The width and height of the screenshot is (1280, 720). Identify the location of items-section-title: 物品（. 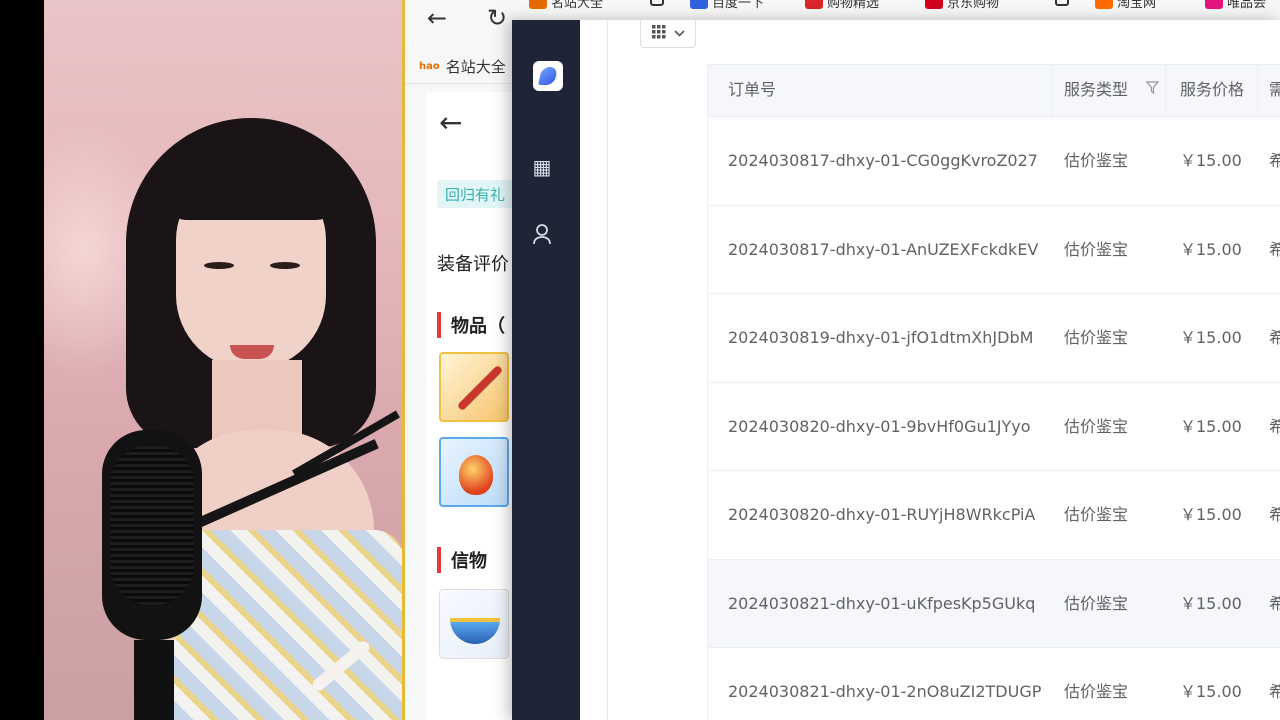
(471, 325).